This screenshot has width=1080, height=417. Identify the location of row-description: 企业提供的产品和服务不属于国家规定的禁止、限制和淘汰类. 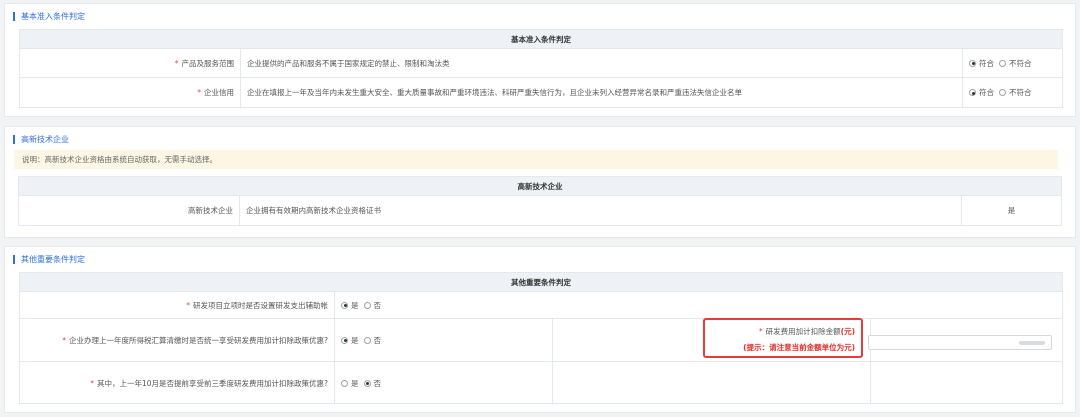
(601, 63).